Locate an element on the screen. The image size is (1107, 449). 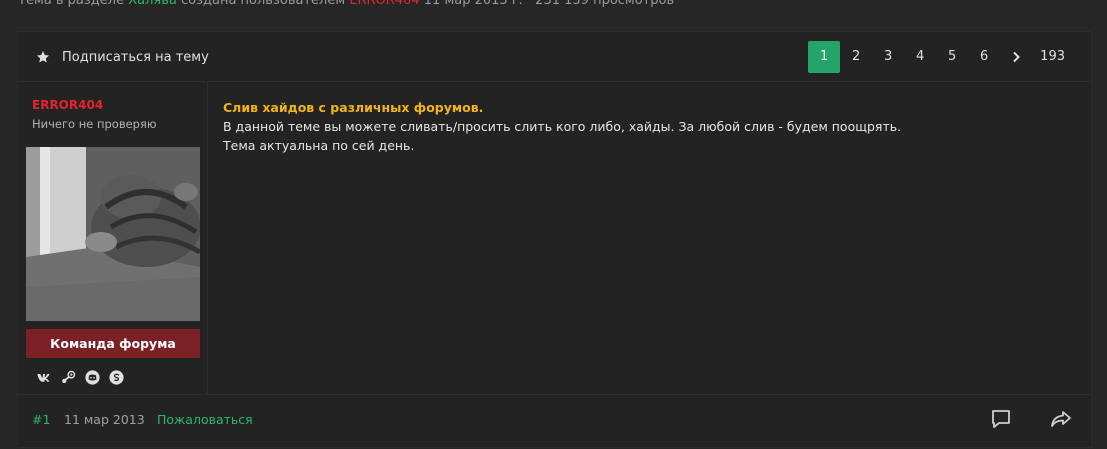
page-1: 1 is located at coordinates (824, 57).